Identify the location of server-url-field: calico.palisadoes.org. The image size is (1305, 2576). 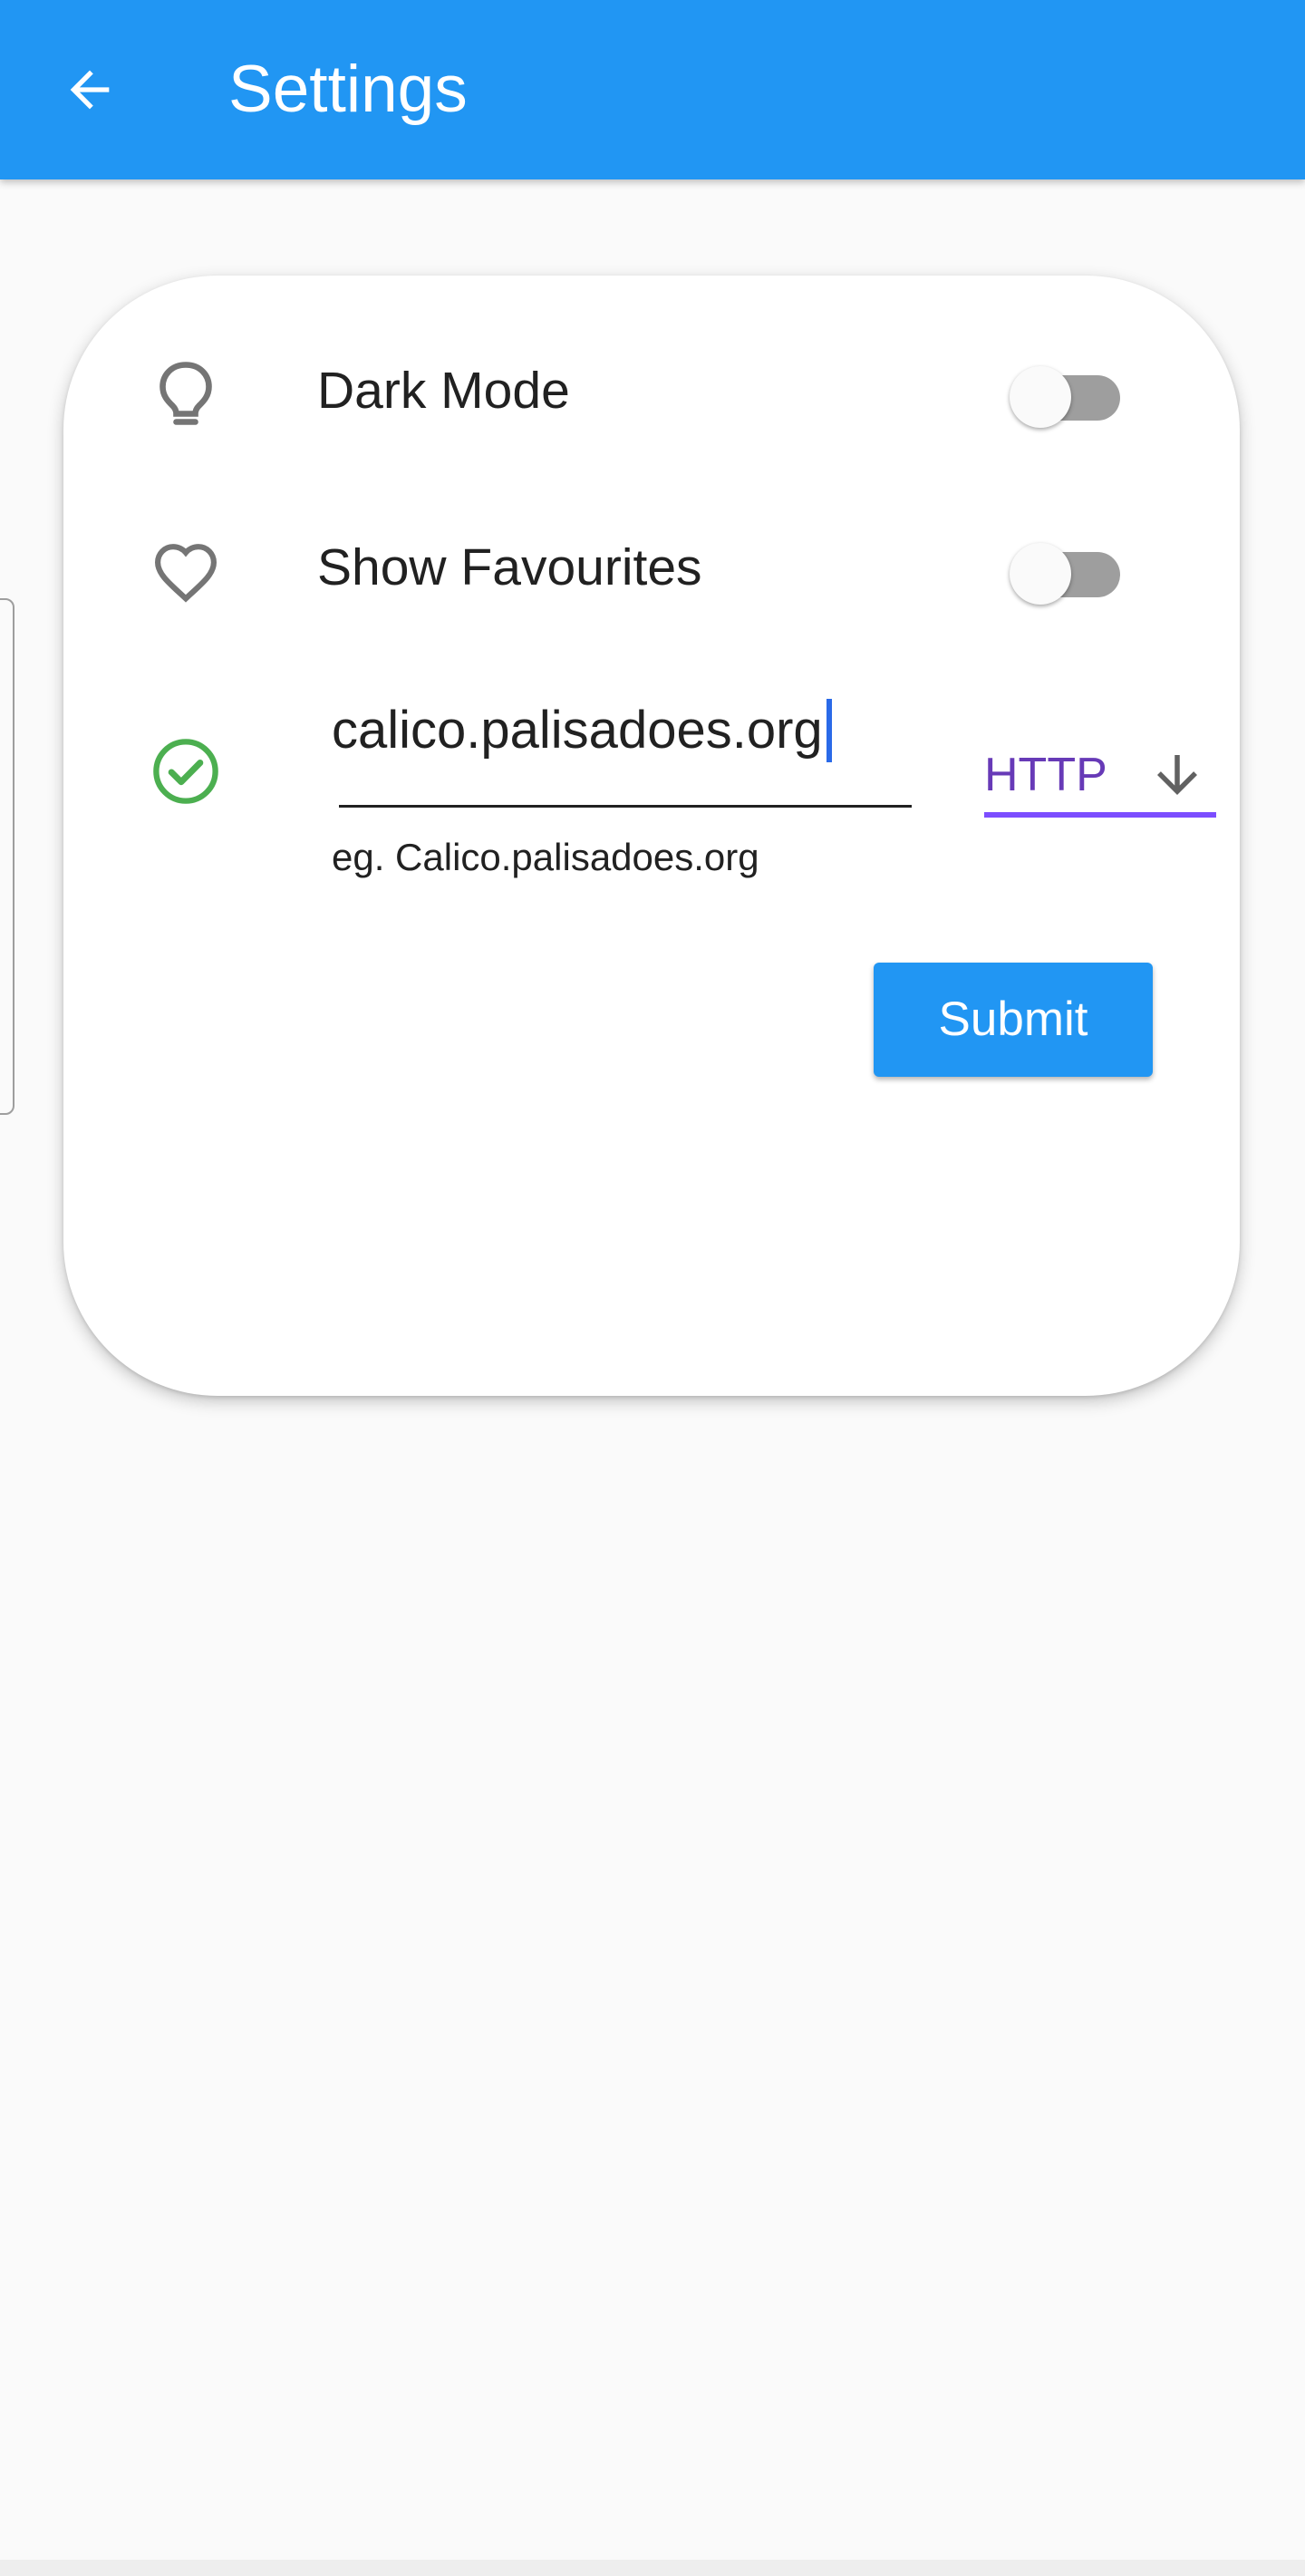
(582, 730).